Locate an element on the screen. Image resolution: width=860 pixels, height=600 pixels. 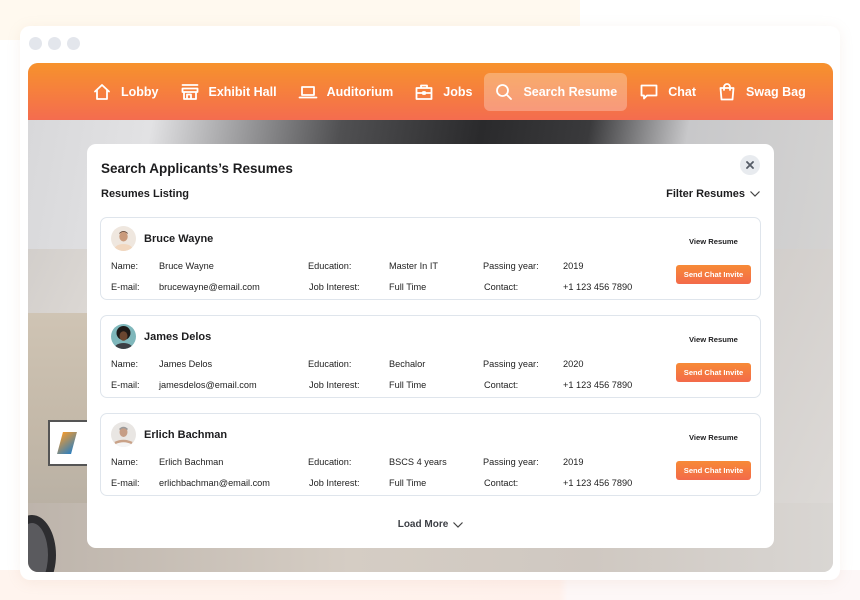
nav-item-auditorium: Auditorium is located at coordinates (346, 92).